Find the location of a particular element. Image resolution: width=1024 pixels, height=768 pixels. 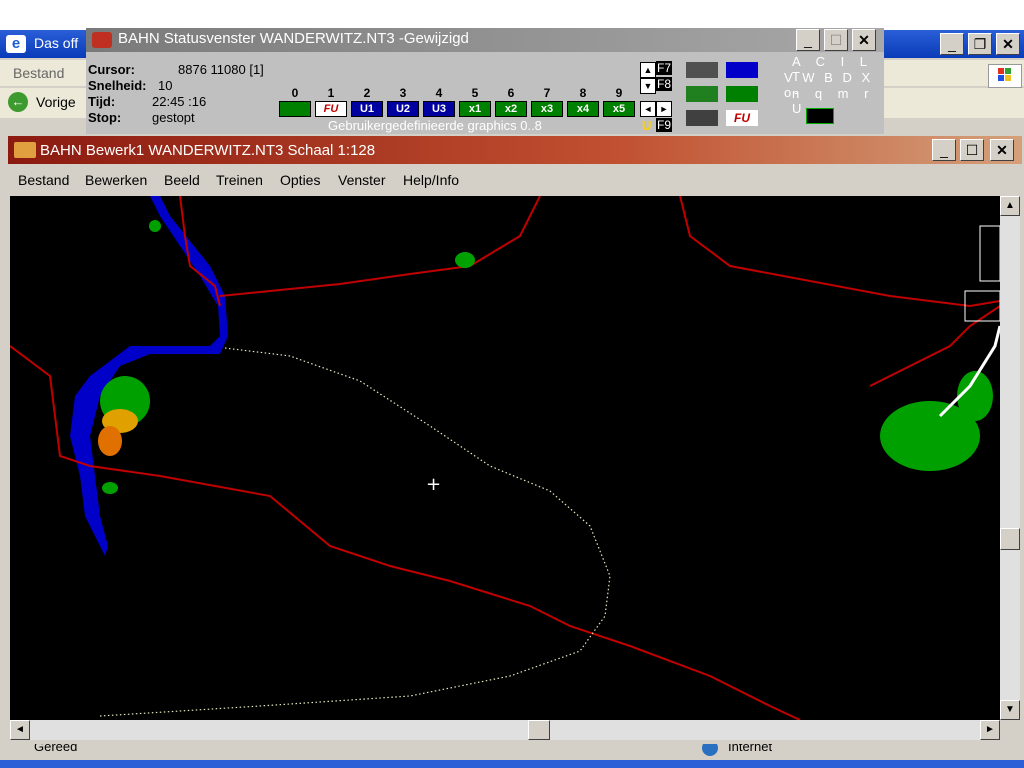

windows-logo-icon is located at coordinates (1005, 76).